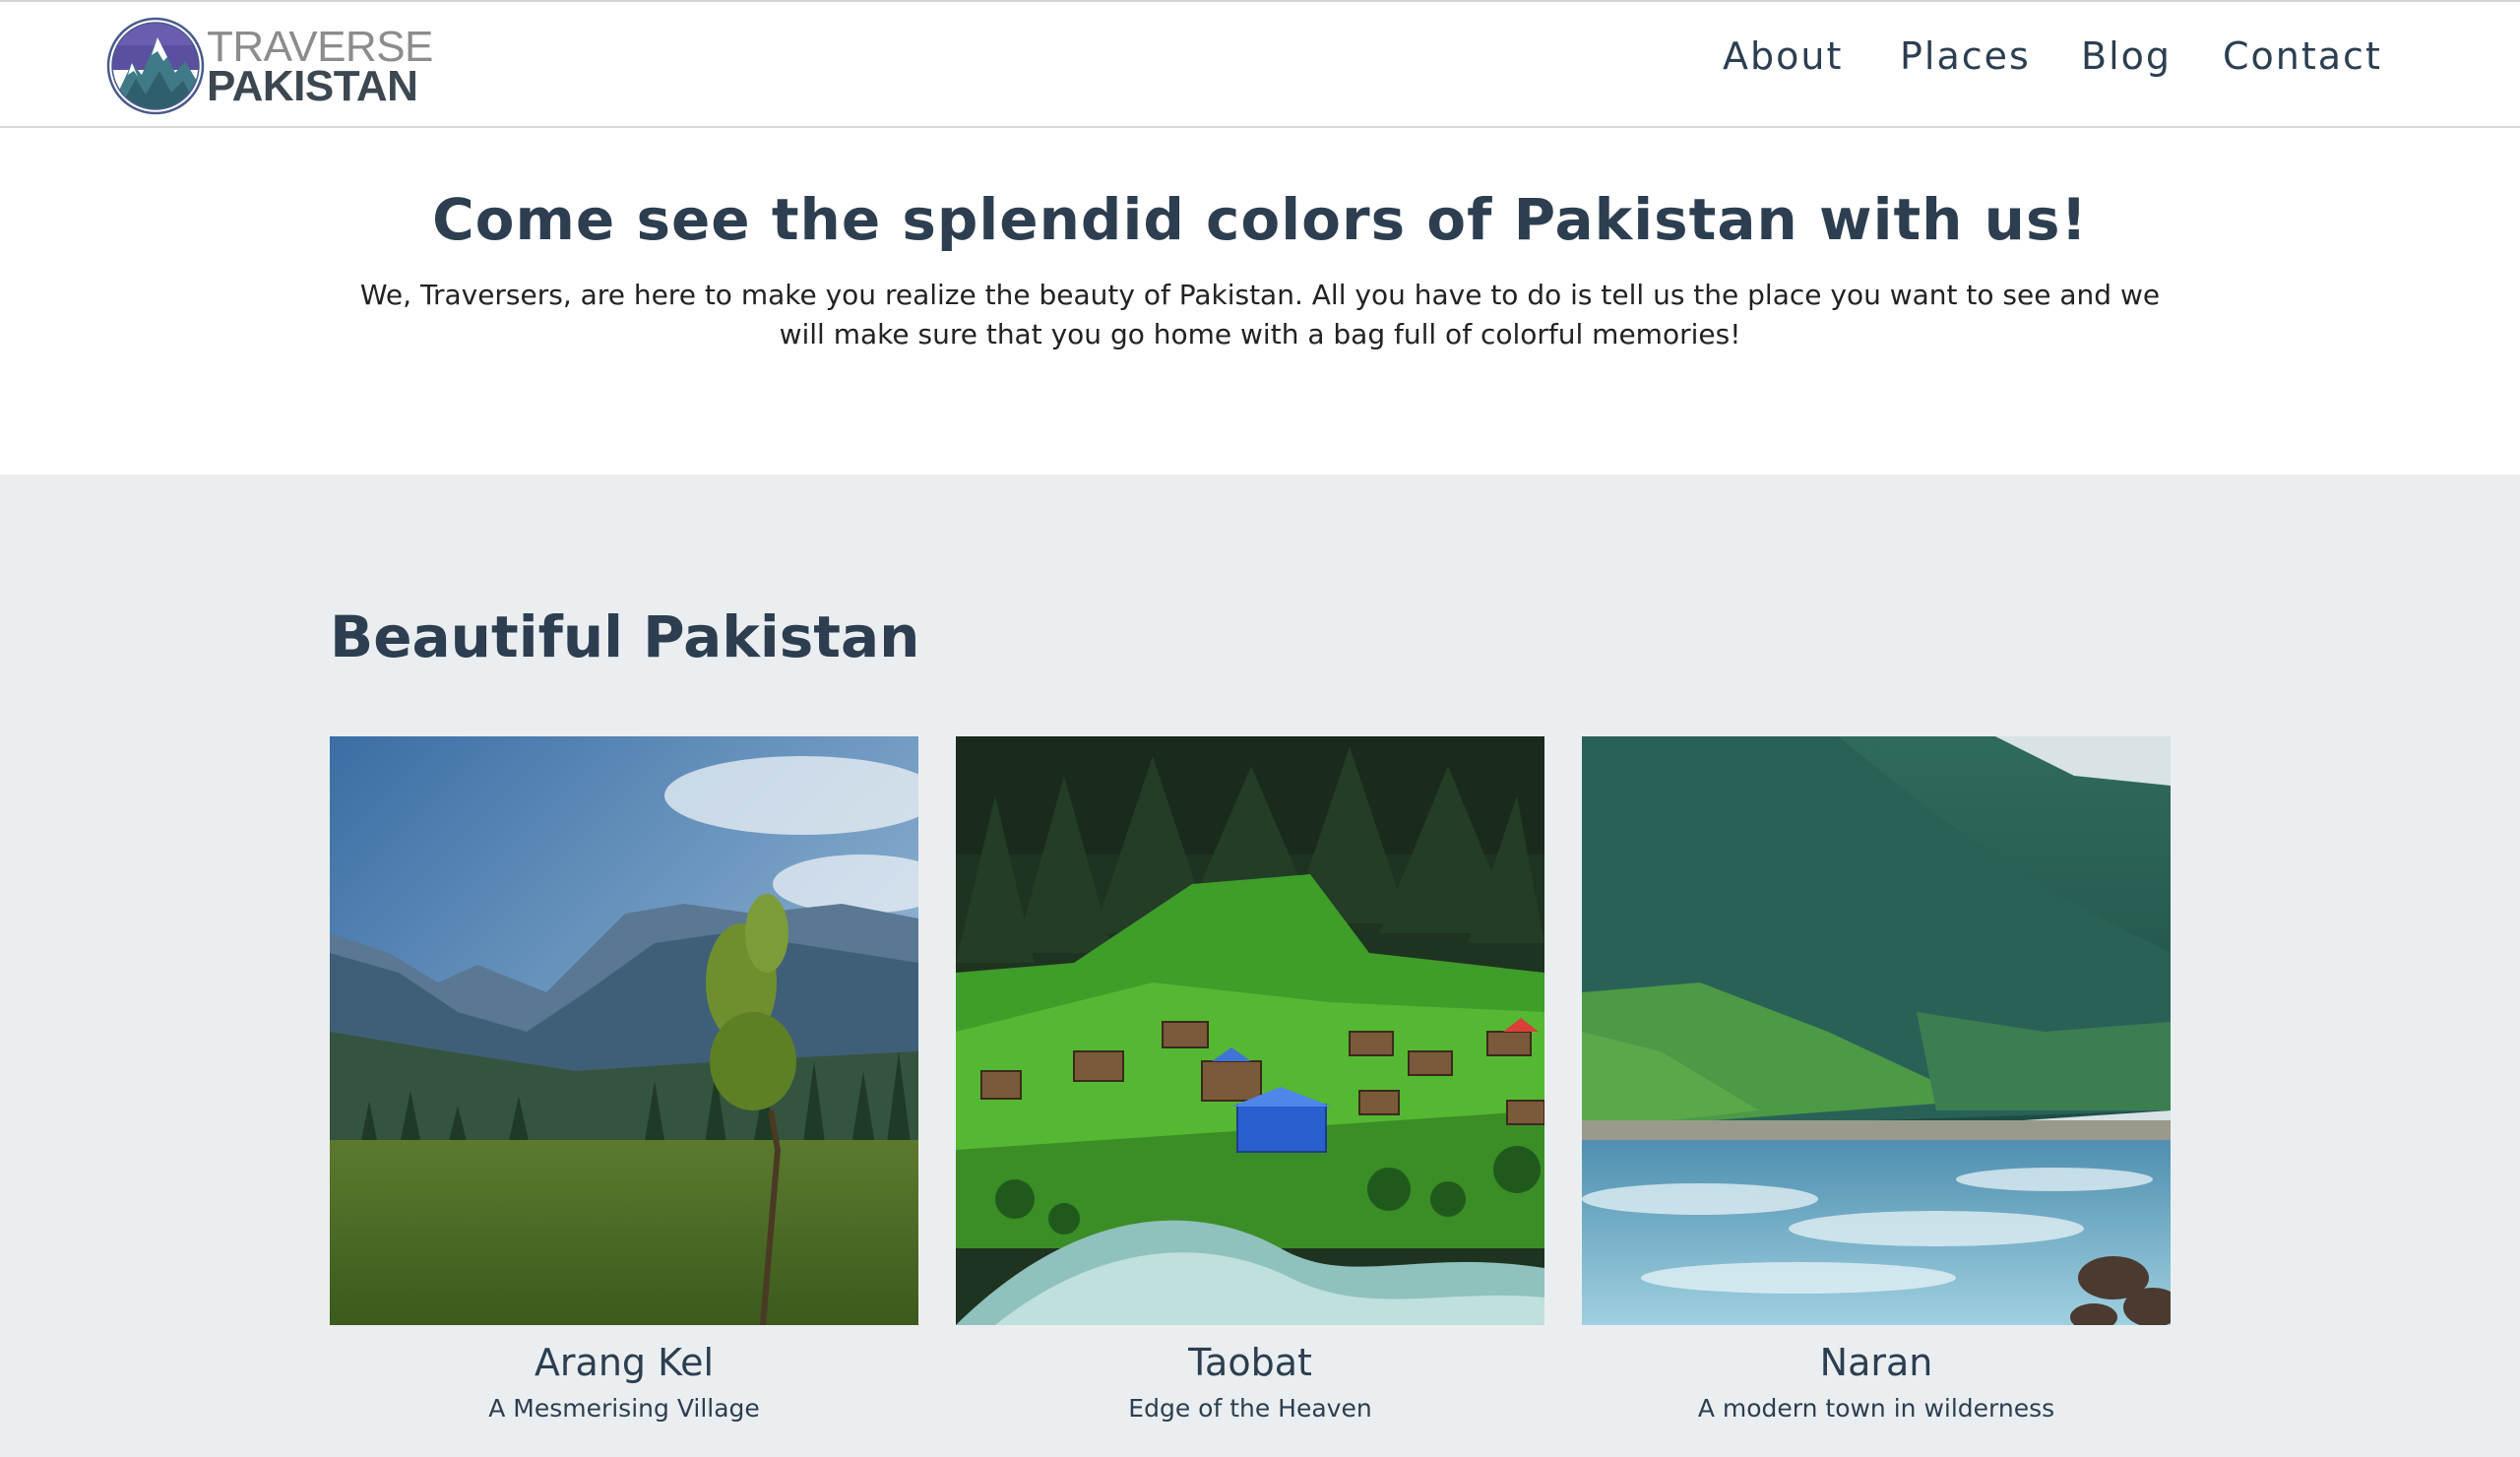 The width and height of the screenshot is (2520, 1457). I want to click on place-subtitle: A modern town in wilderness, so click(1876, 1408).